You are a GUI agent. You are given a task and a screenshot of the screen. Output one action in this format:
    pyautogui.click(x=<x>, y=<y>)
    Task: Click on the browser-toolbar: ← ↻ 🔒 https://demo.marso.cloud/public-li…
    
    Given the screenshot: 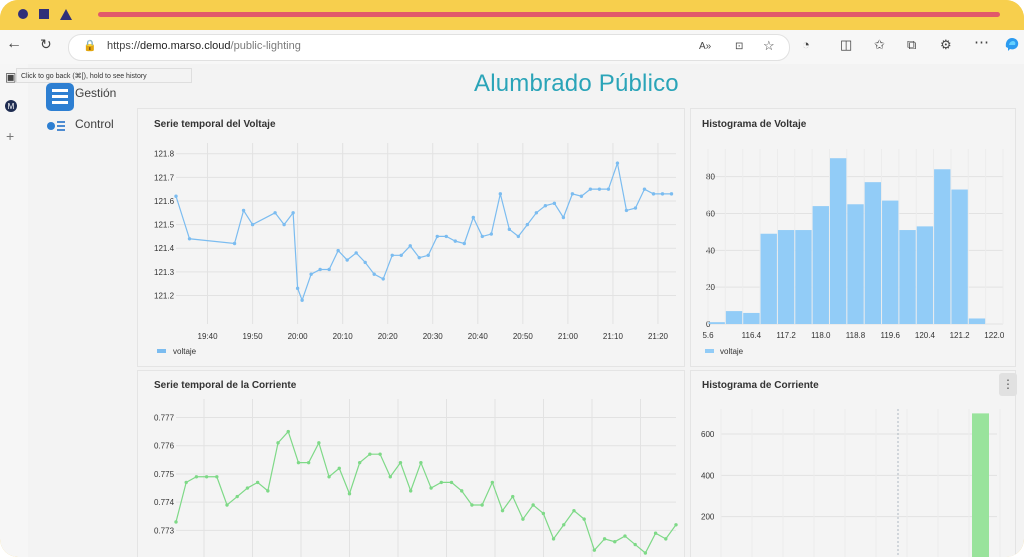 What is the action you would take?
    pyautogui.click(x=512, y=47)
    